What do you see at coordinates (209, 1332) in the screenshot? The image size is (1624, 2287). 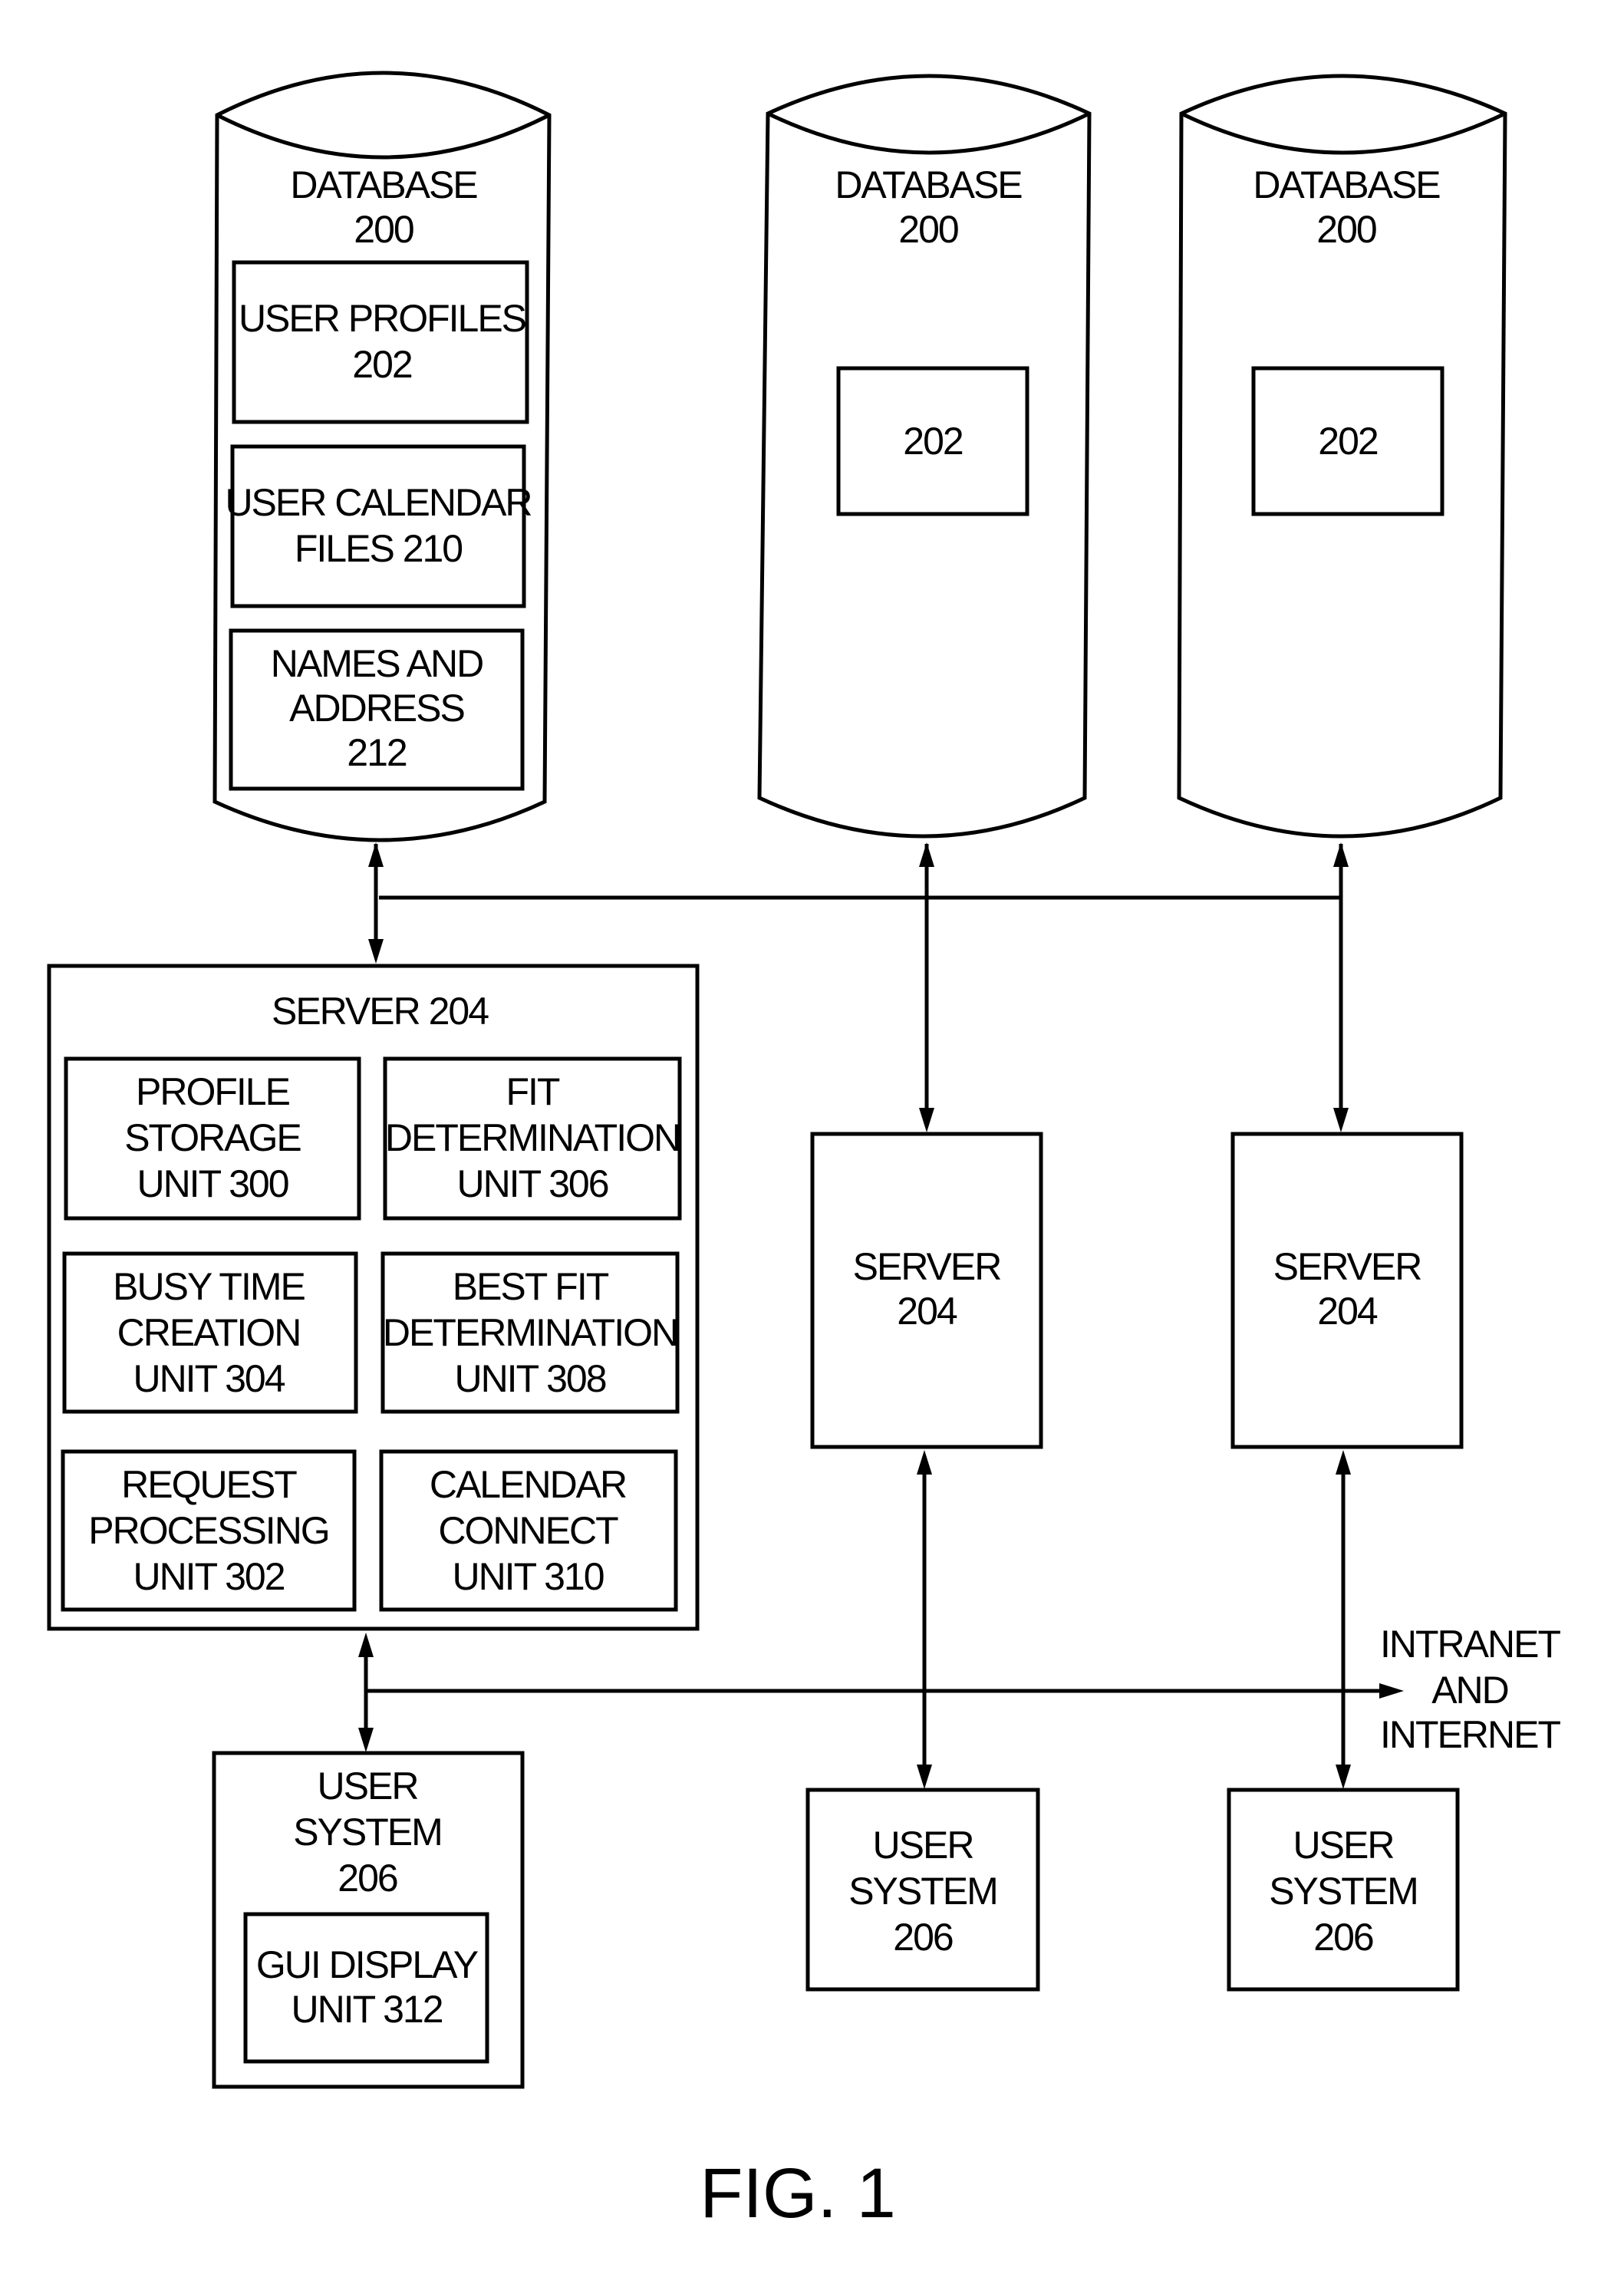 I see `busy-time-creation-unit-label: BUSY TIME CREATION UNIT 304` at bounding box center [209, 1332].